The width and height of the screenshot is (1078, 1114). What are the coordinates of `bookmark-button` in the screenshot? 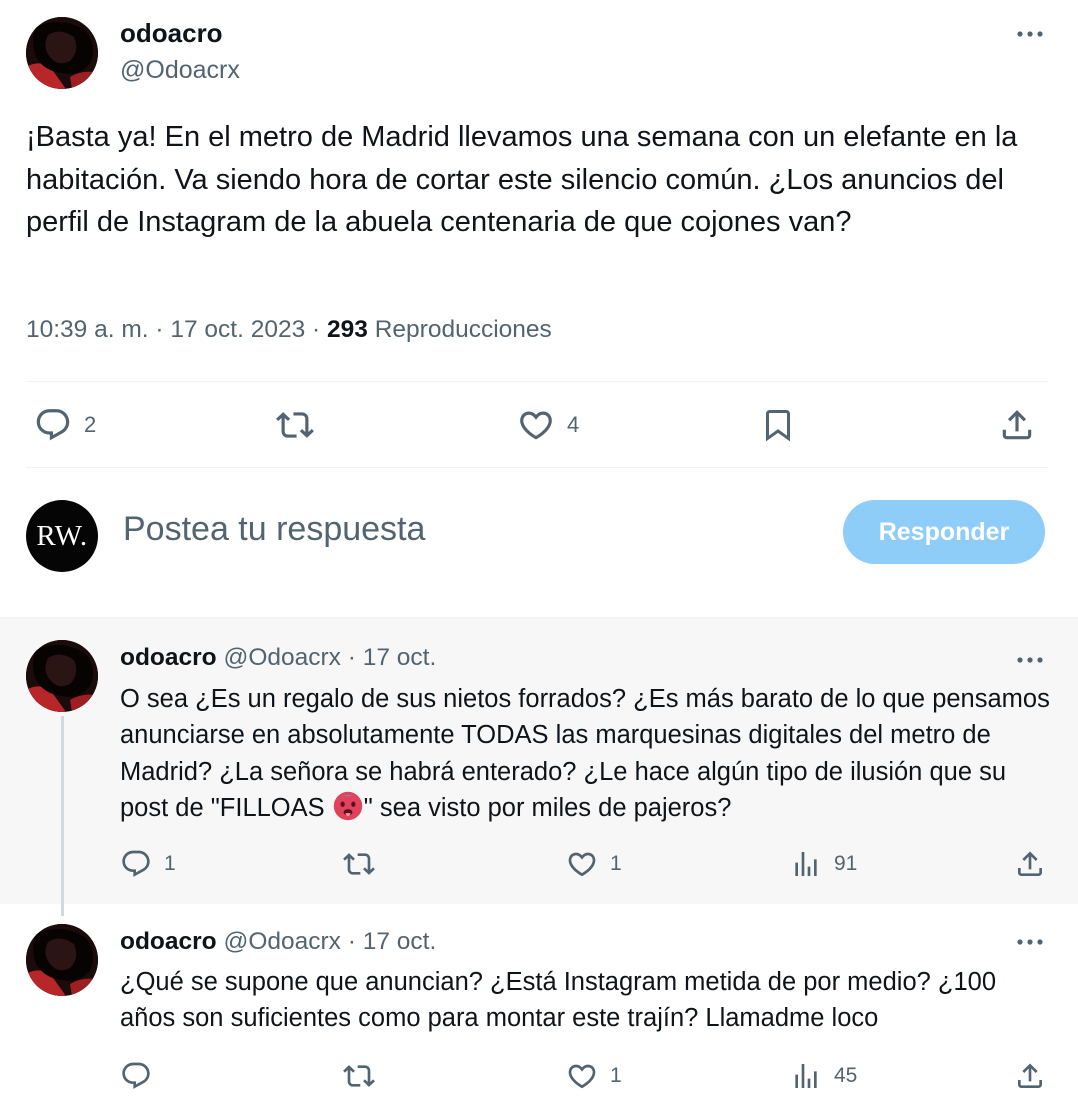 It's located at (778, 425).